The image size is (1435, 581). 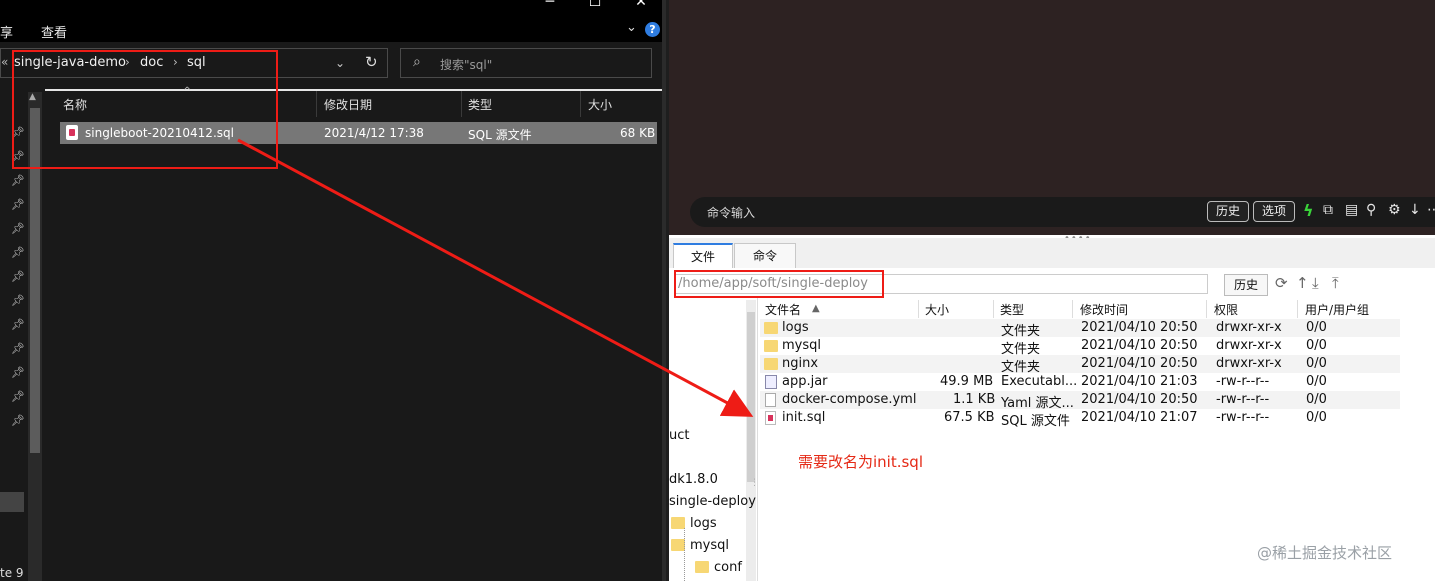 What do you see at coordinates (1315, 283) in the screenshot?
I see `download-icon: ⤓` at bounding box center [1315, 283].